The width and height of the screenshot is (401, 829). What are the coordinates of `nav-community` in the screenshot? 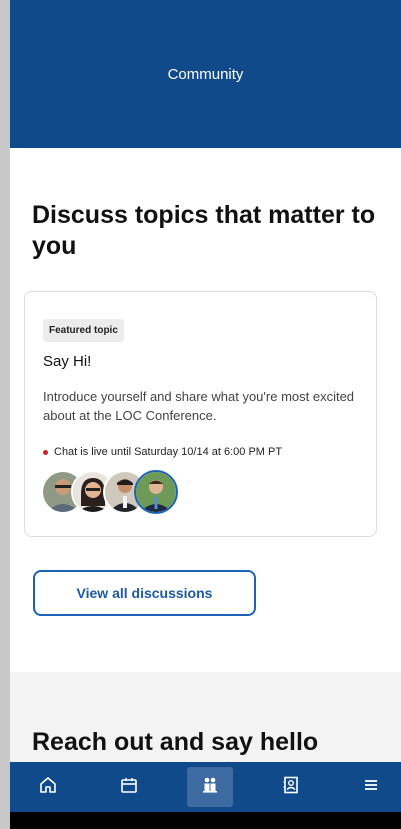 It's located at (210, 787).